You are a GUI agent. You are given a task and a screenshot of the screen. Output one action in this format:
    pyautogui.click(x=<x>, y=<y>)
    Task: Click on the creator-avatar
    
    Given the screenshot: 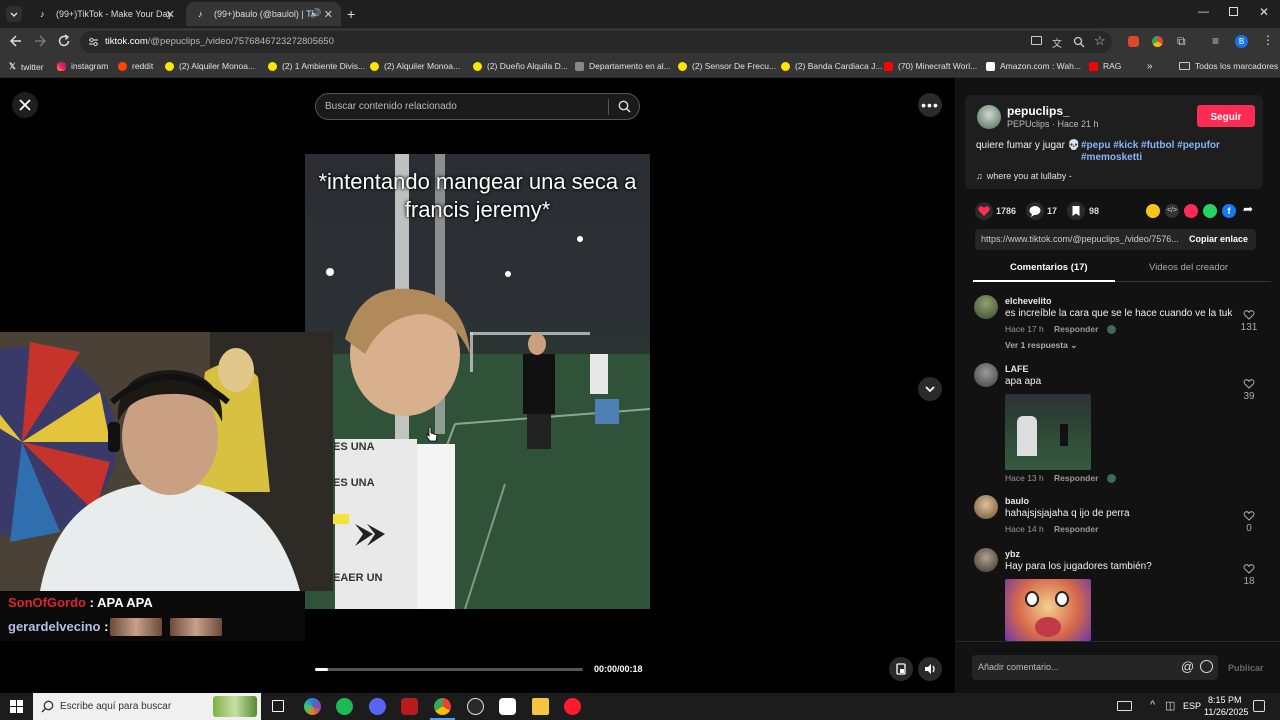 What is the action you would take?
    pyautogui.click(x=989, y=117)
    